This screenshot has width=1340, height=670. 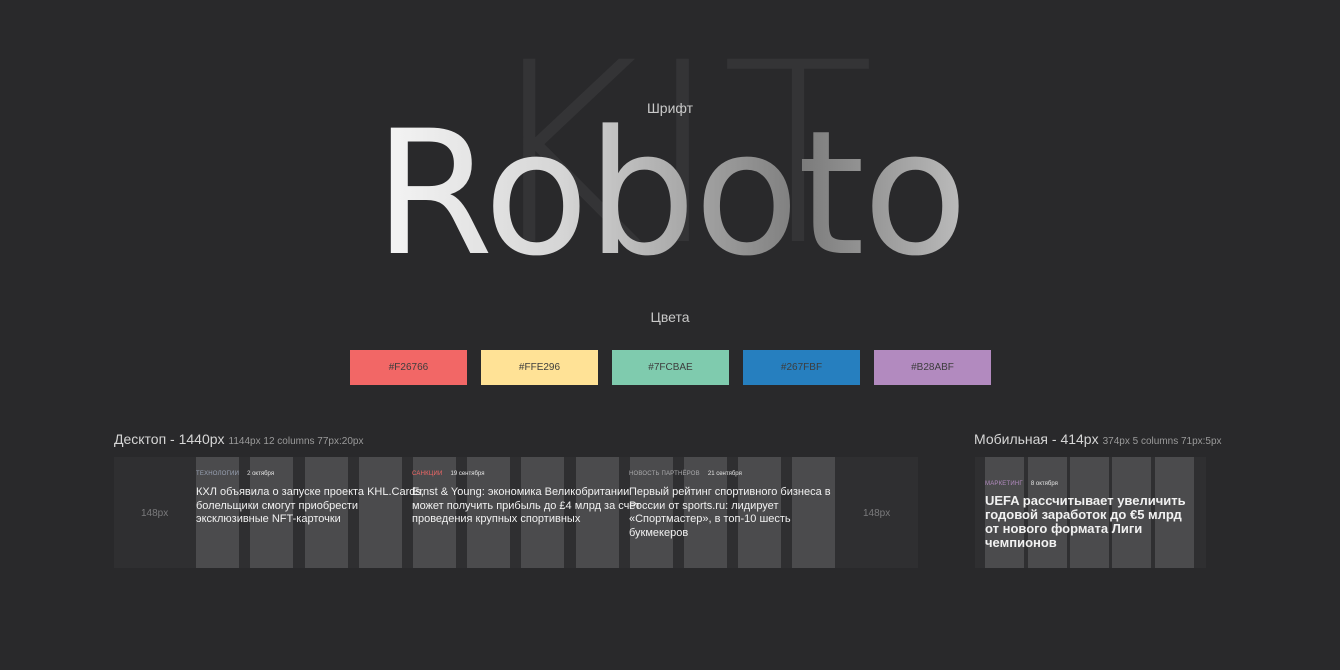 I want to click on desktop-grid-name: Десктоп - 1440px, so click(x=169, y=439).